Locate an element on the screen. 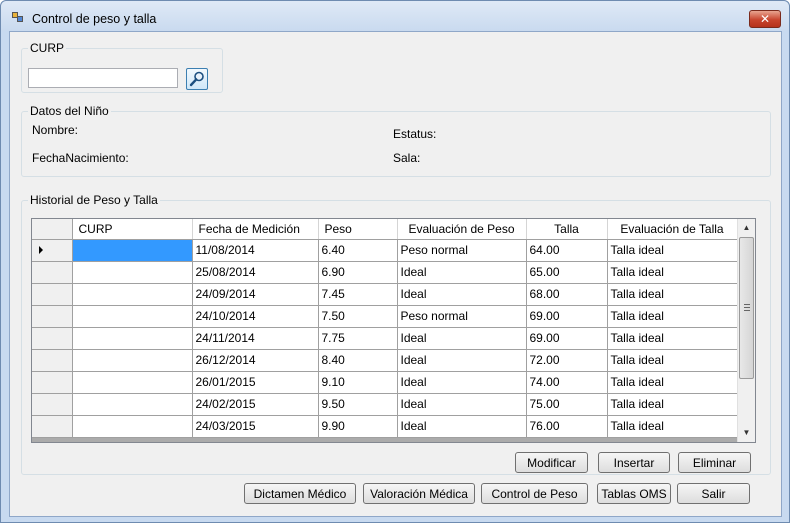 This screenshot has width=790, height=523. salir-button: Salir is located at coordinates (713, 493).